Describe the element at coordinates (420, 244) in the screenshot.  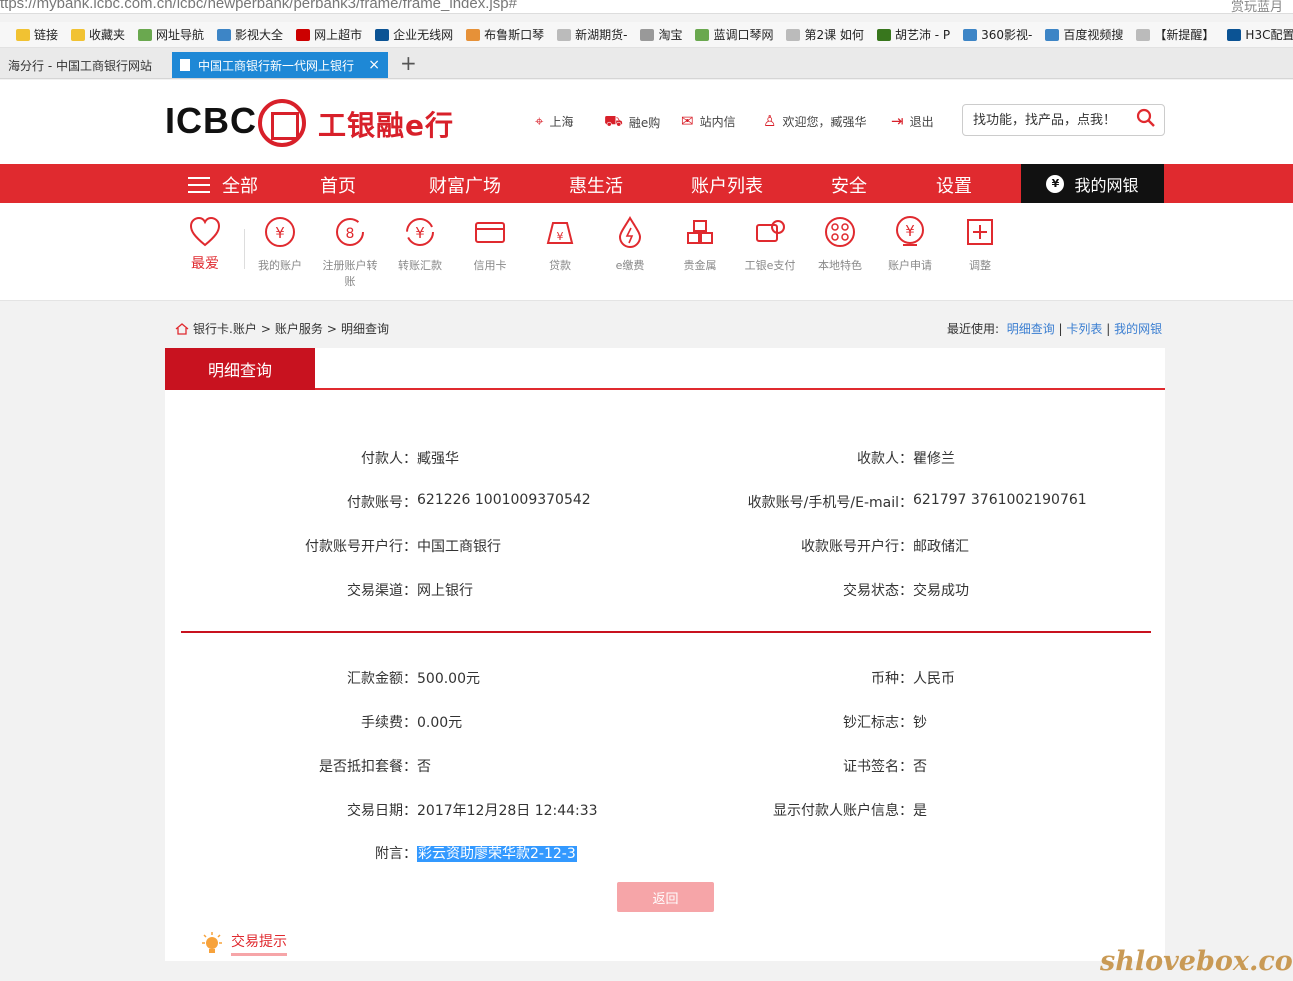
I see `quick-transfer: ¥ 转账汇款` at that location.